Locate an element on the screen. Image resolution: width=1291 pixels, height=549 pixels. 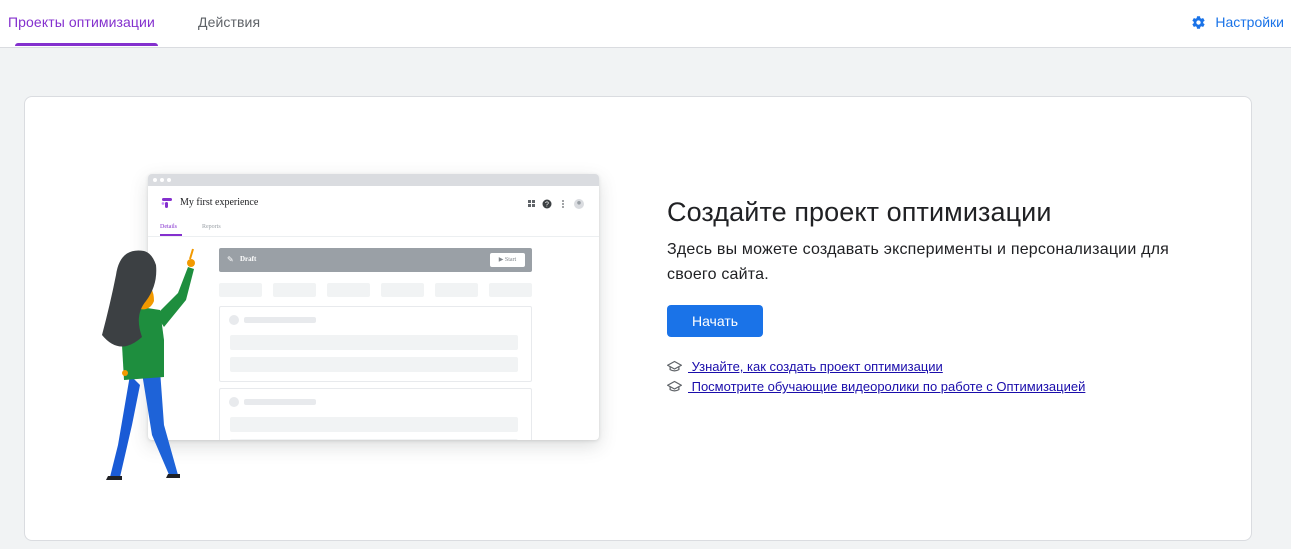
settings-link: Настройки is located at coordinates (1237, 22).